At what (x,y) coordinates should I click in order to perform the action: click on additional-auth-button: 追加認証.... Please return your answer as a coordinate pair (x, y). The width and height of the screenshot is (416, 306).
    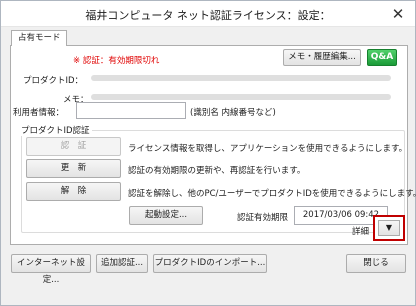
    Looking at the image, I should click on (122, 263).